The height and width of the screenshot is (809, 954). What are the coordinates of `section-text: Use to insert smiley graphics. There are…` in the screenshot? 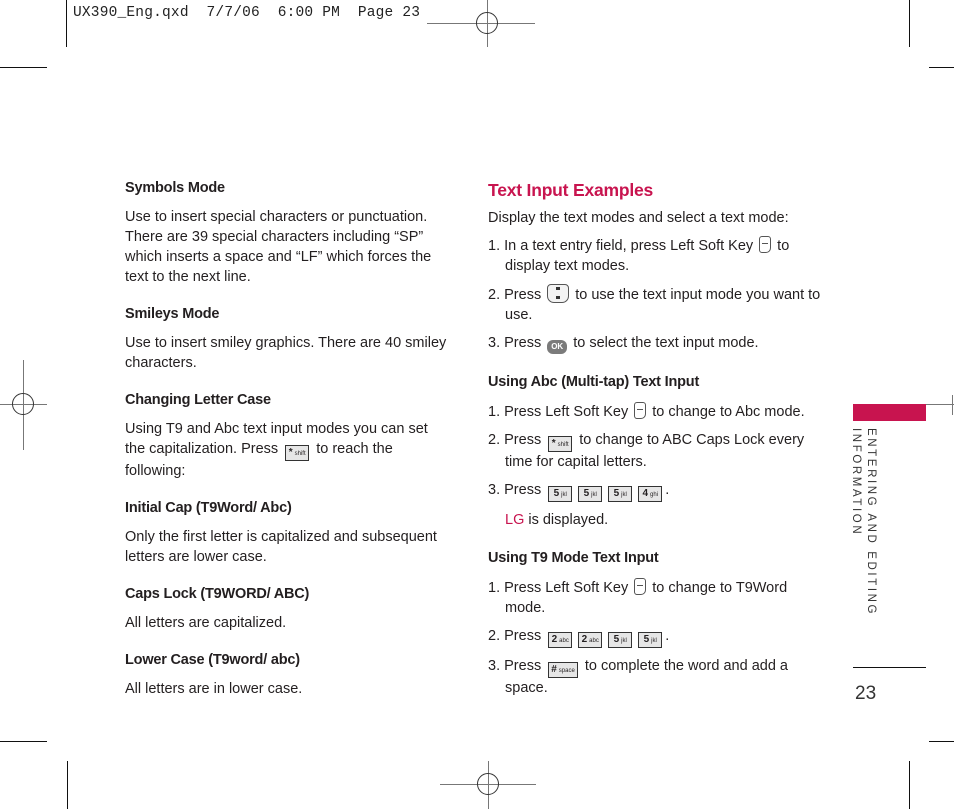 It's located at (286, 353).